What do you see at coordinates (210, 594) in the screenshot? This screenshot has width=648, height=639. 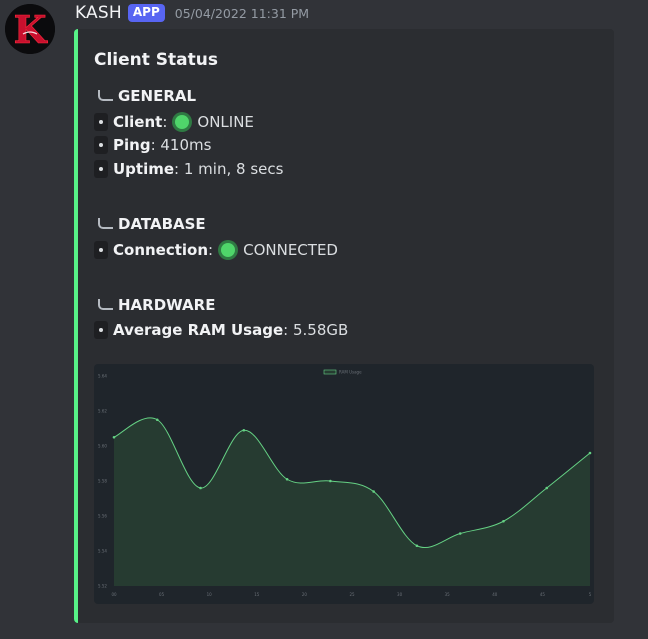 I see `x-tick-label: 10` at bounding box center [210, 594].